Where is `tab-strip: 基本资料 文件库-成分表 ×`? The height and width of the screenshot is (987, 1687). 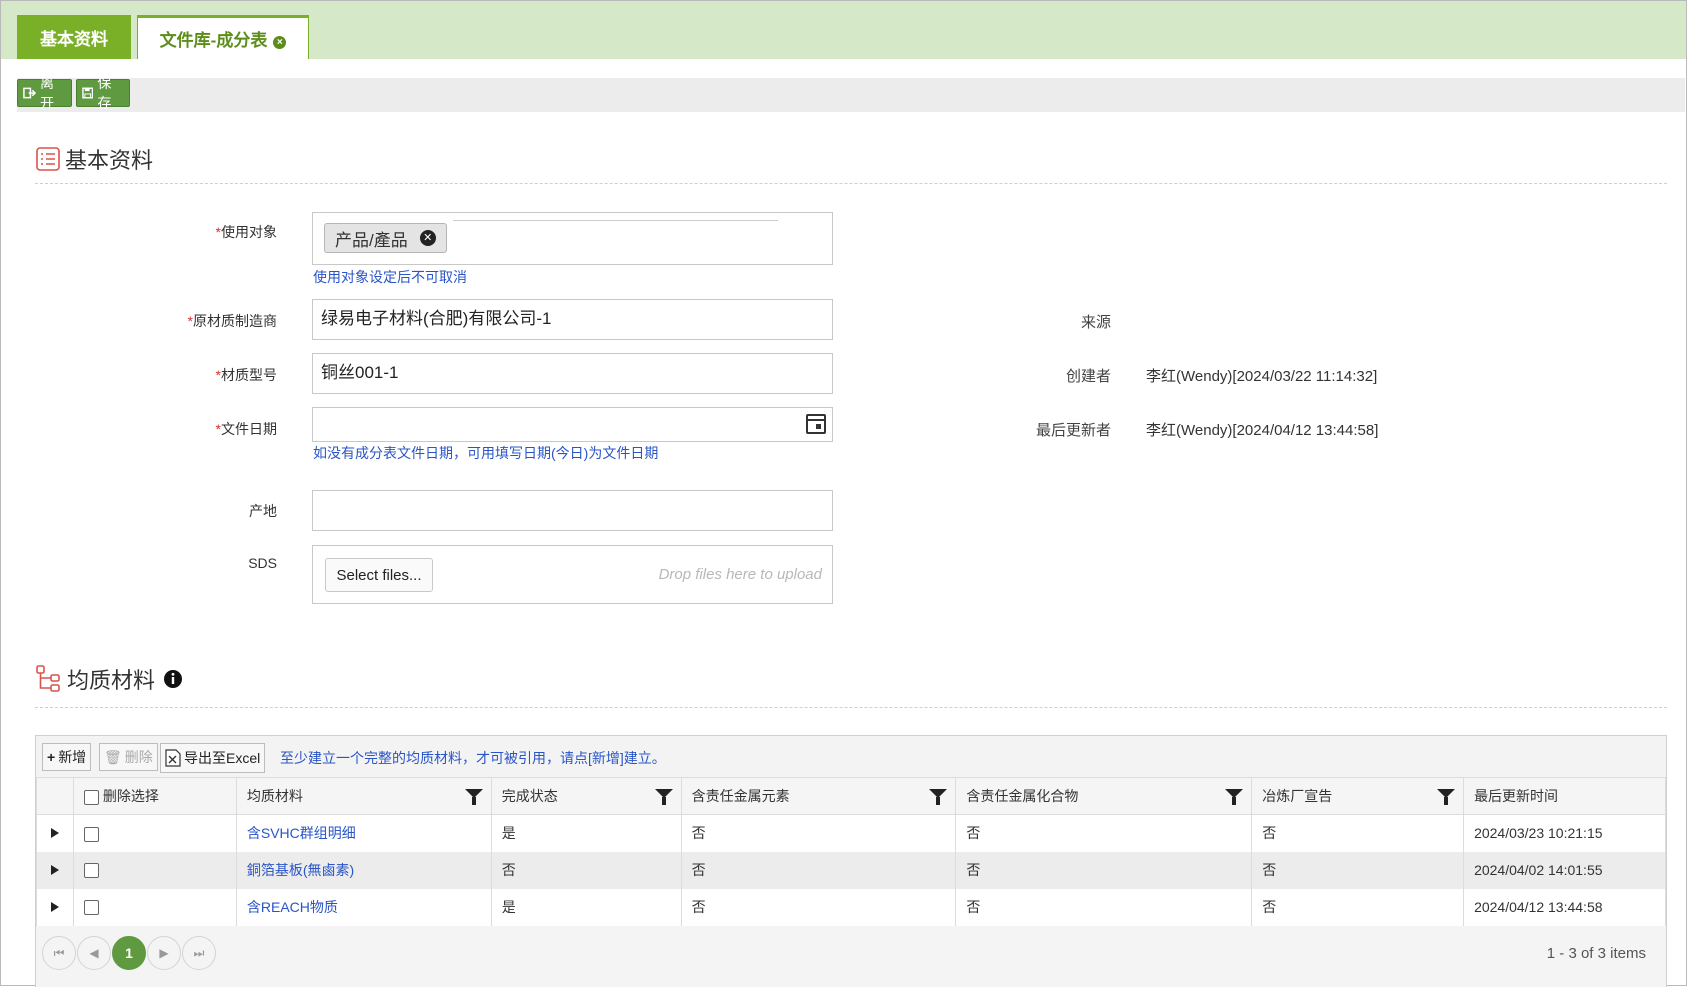
tab-strip: 基本资料 文件库-成分表 × is located at coordinates (843, 30).